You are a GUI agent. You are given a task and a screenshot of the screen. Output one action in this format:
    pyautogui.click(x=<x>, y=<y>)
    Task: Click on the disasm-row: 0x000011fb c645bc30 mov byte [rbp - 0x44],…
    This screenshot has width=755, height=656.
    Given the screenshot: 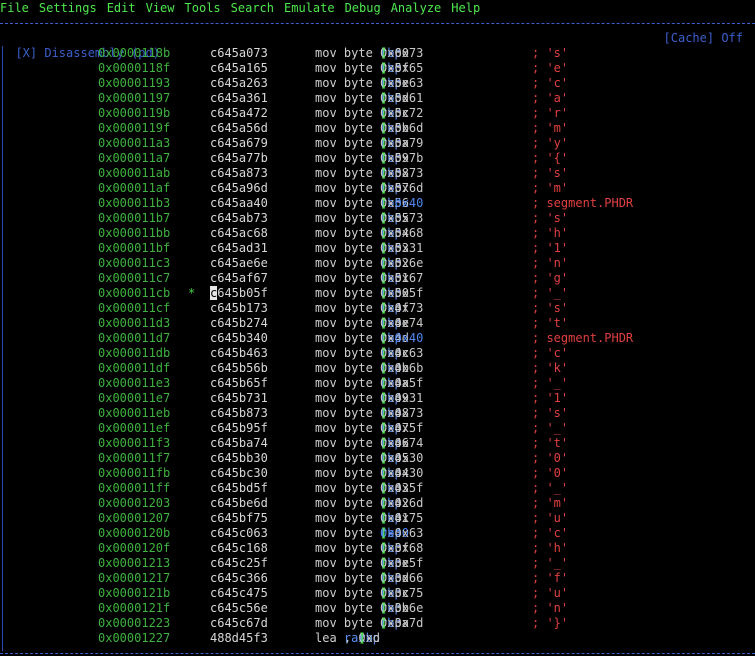 What is the action you would take?
    pyautogui.click(x=377, y=473)
    